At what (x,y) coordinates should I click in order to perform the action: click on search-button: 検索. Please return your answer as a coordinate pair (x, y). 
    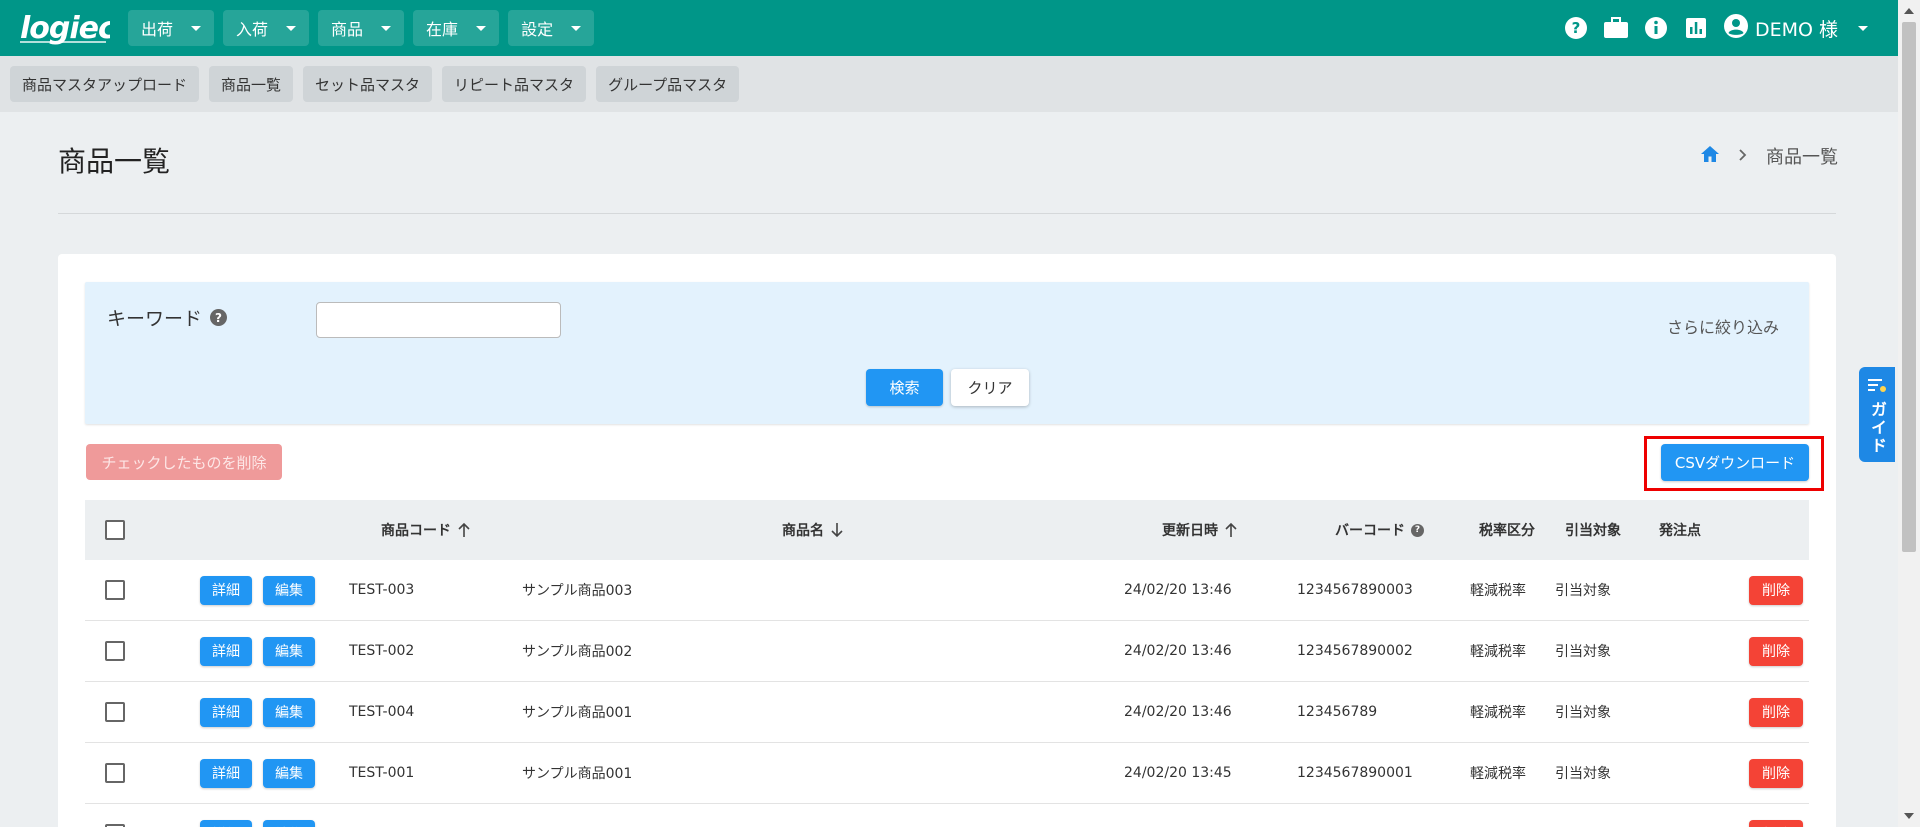
    Looking at the image, I should click on (904, 387).